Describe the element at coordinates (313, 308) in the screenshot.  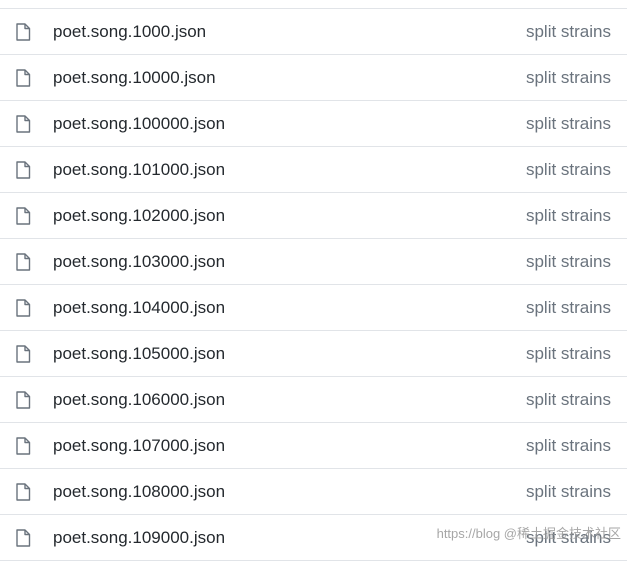
I see `file-row: poet.song.104000.json split strains` at that location.